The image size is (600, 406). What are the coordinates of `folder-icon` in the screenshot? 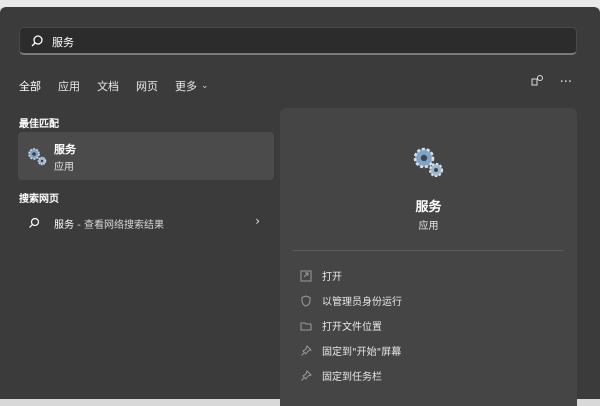 It's located at (306, 326).